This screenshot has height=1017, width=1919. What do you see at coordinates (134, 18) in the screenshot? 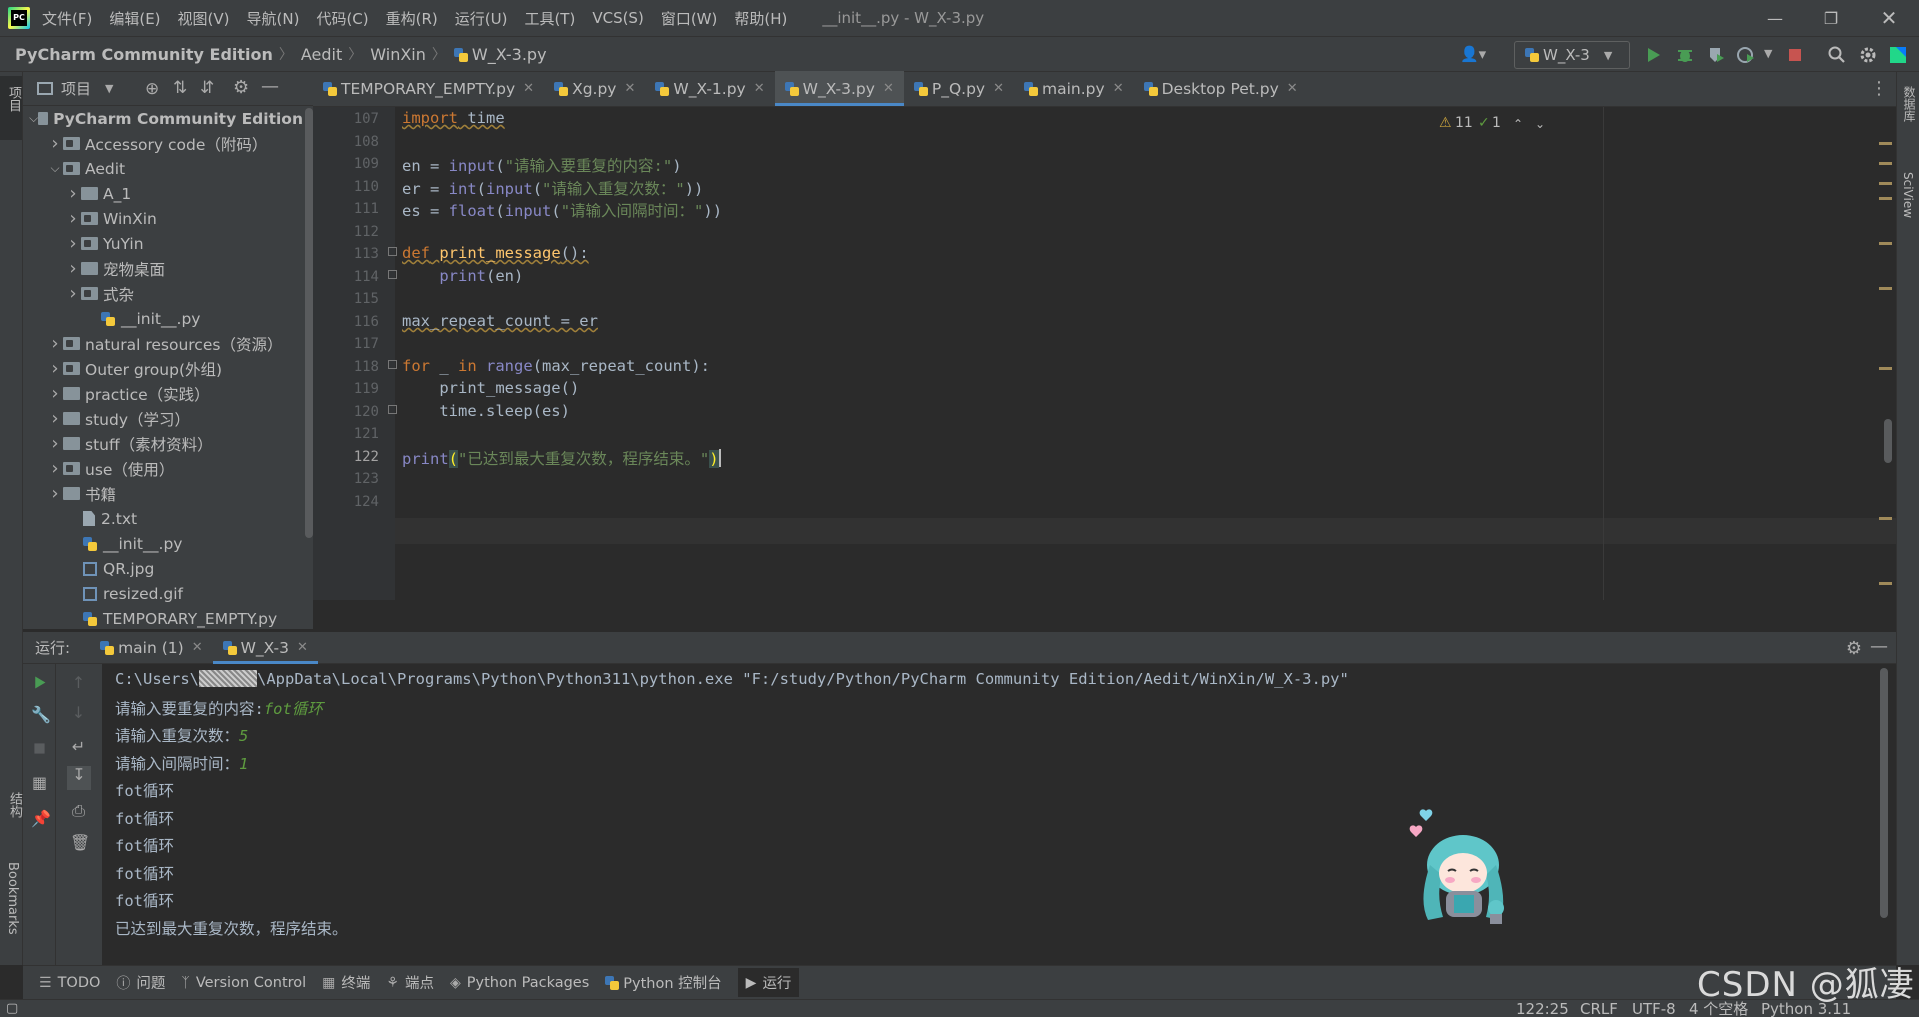
I see `menu-edit: 编辑(E)` at bounding box center [134, 18].